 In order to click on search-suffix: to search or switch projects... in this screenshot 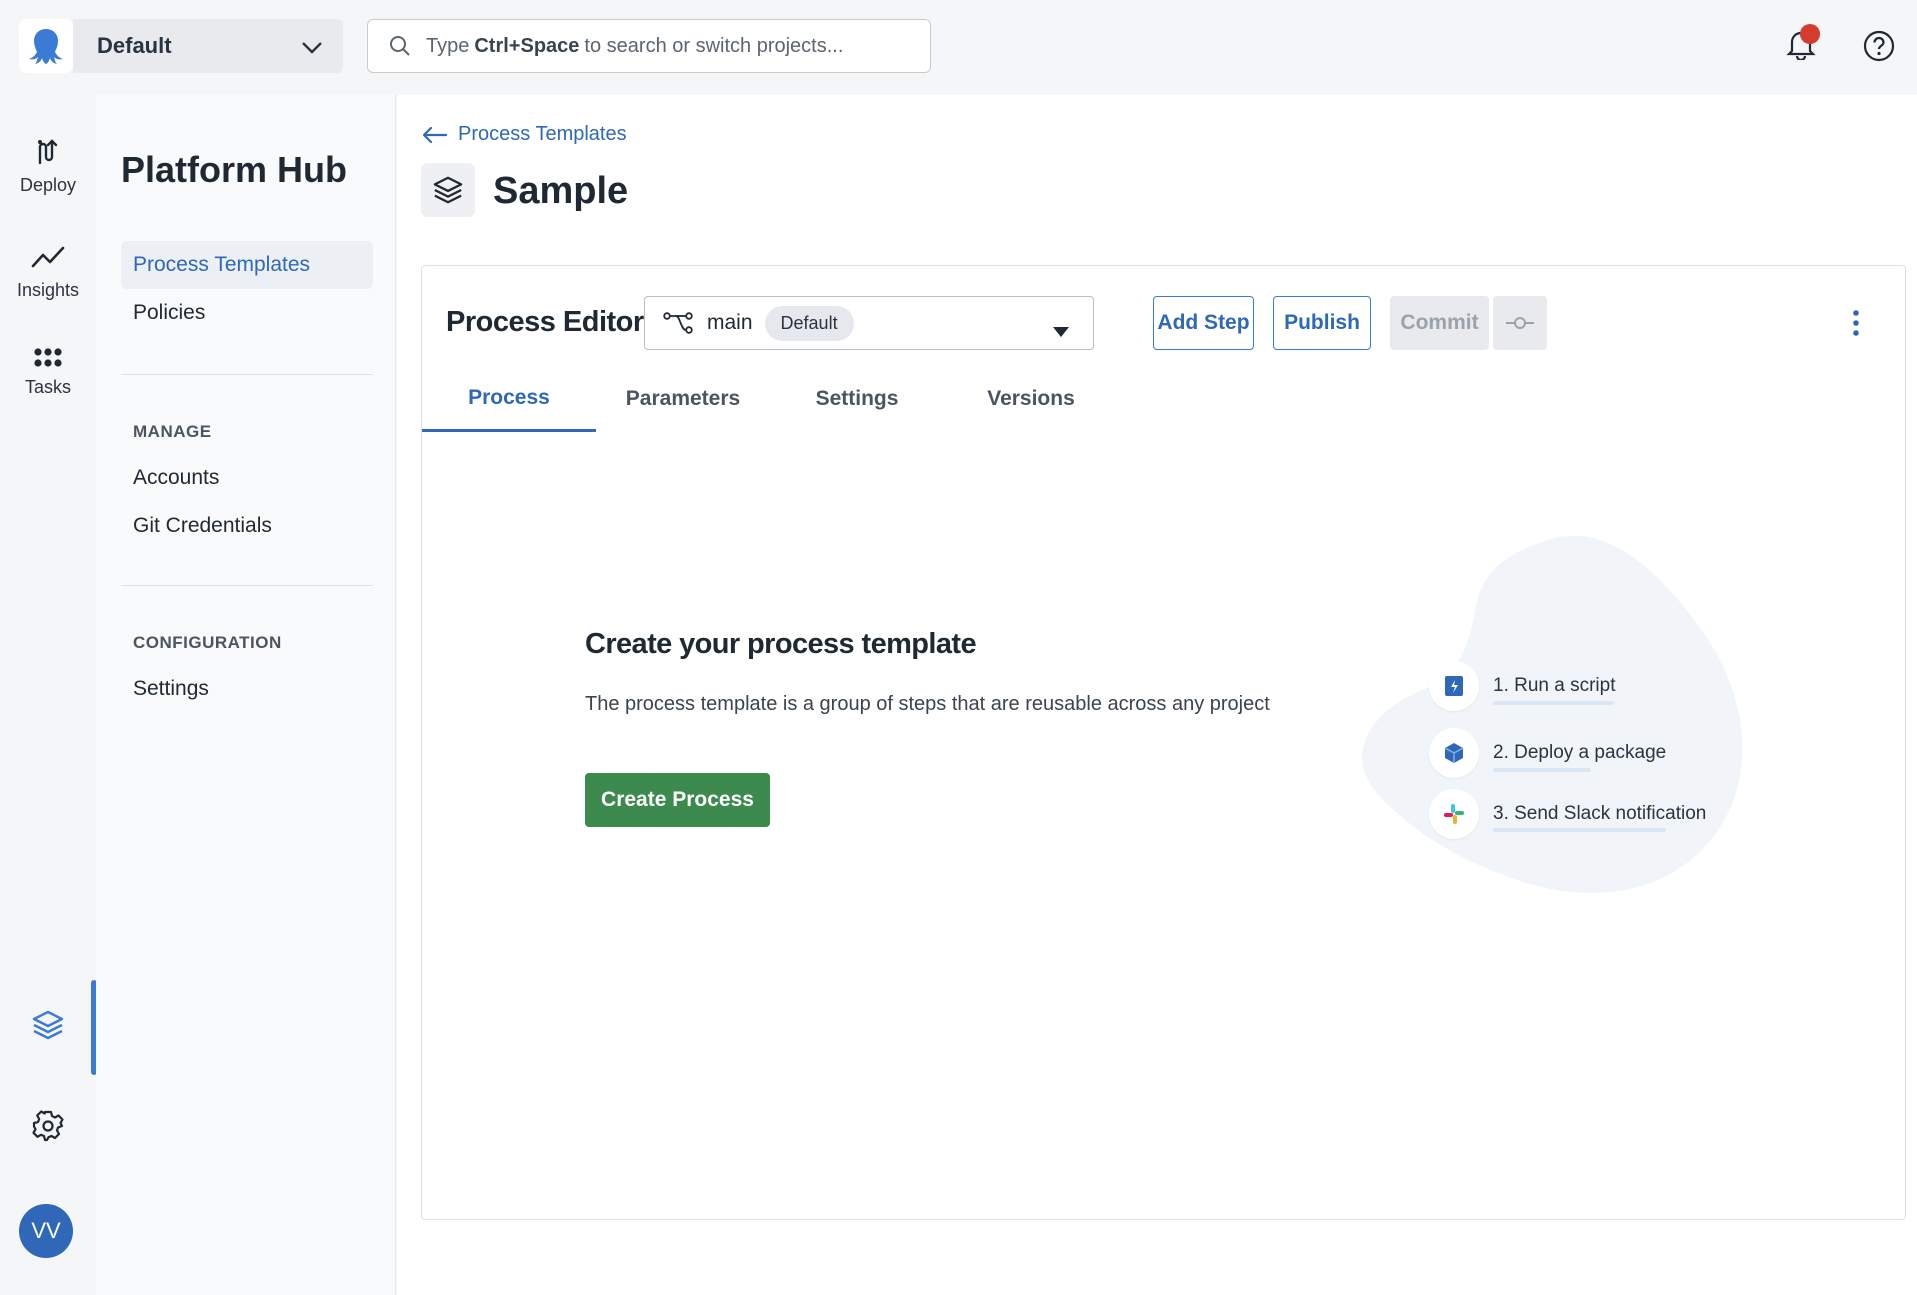, I will do `click(714, 45)`.